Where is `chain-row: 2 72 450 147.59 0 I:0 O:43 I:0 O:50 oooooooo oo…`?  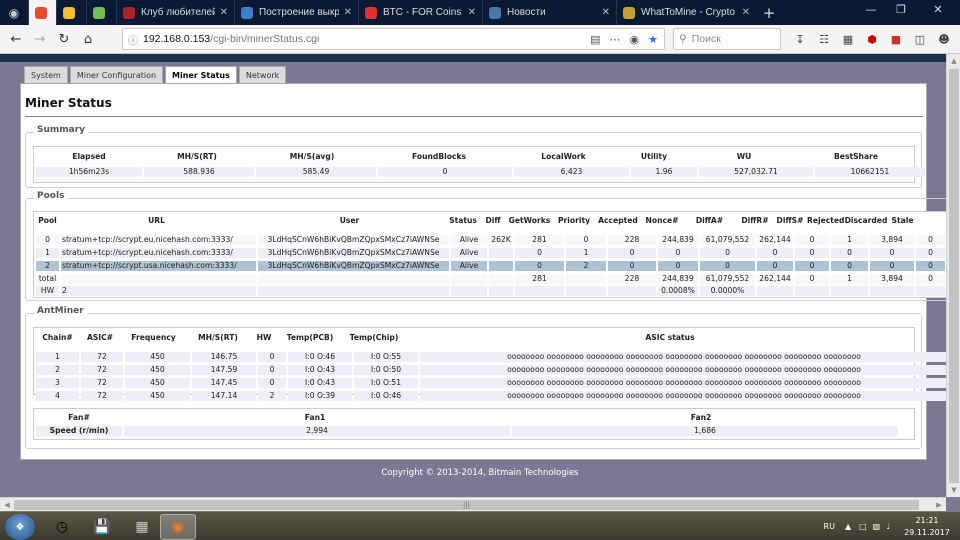
chain-row: 2 72 450 147.59 0 I:0 O:43 I:0 O:50 oooooooo oo… is located at coordinates (492, 370).